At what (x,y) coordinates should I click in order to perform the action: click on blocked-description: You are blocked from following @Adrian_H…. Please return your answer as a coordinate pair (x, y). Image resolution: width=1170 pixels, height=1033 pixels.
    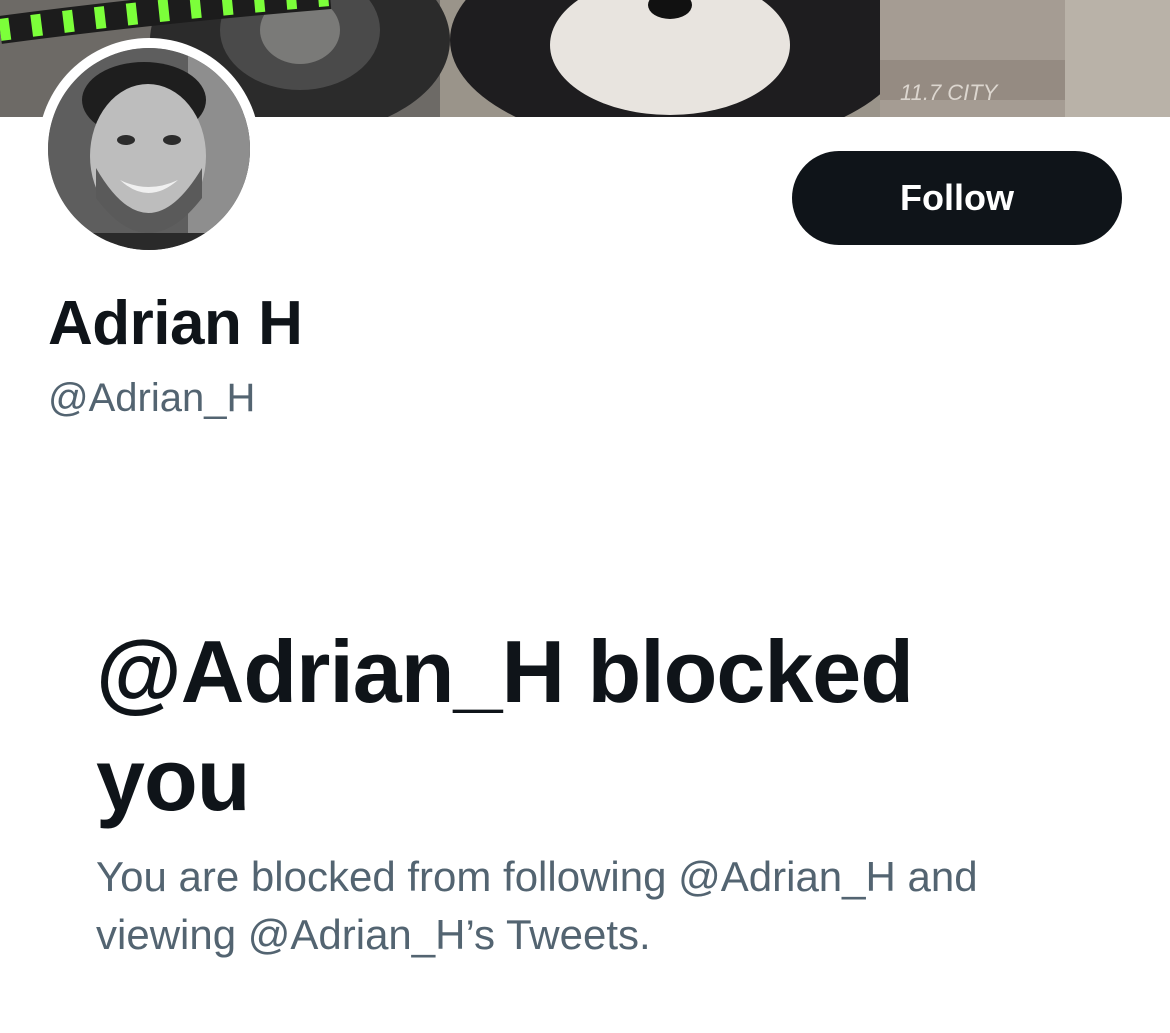
    Looking at the image, I should click on (537, 905).